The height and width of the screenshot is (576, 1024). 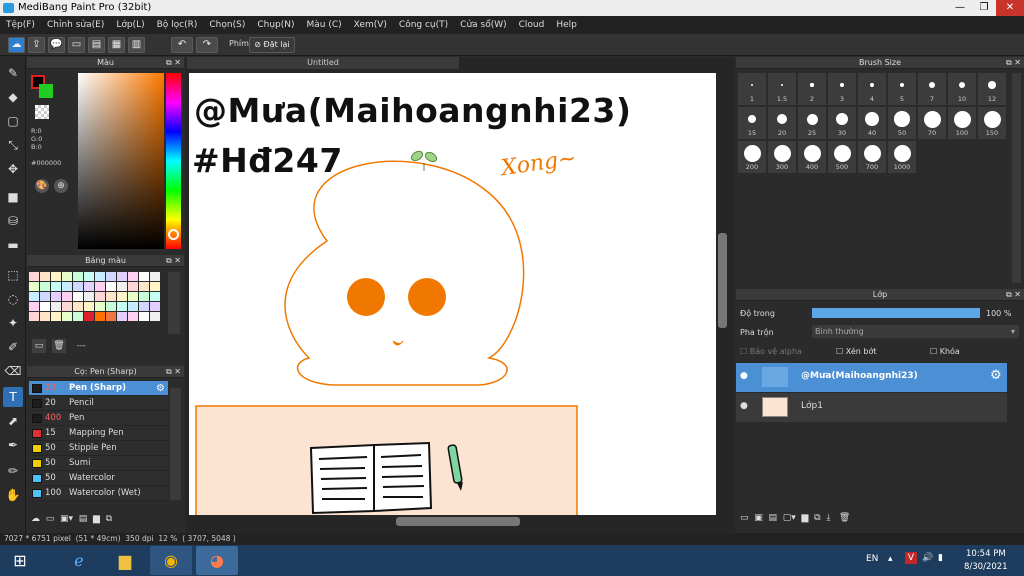 What do you see at coordinates (173, 161) in the screenshot?
I see `hue-slider` at bounding box center [173, 161].